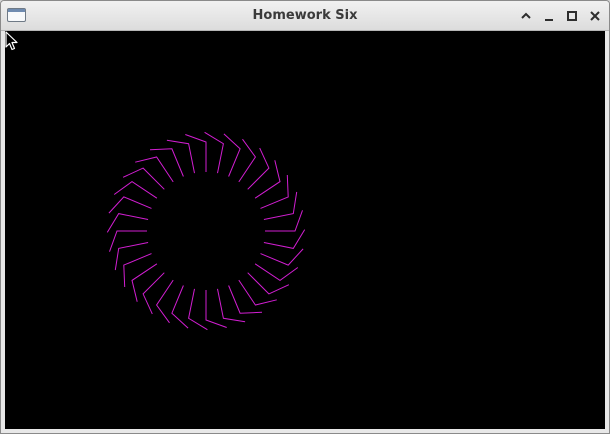 This screenshot has height=434, width=610. I want to click on maximize-icon, so click(572, 16).